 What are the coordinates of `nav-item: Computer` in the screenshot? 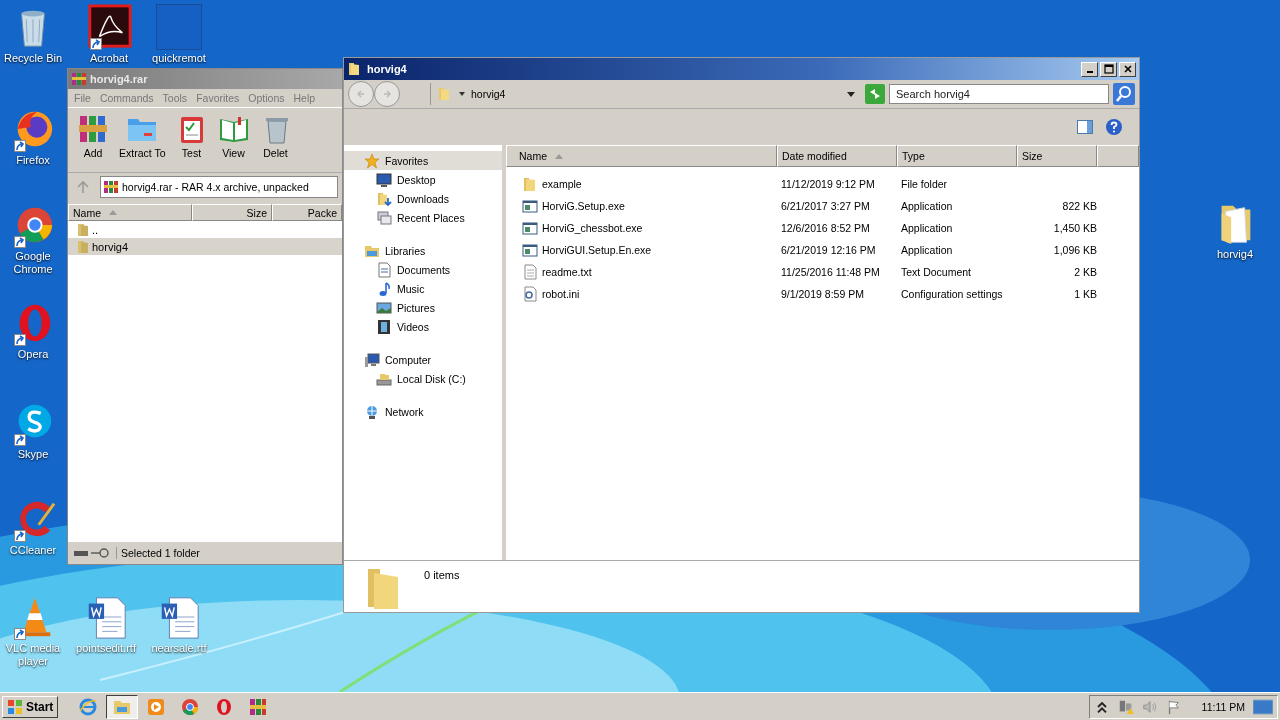 It's located at (423, 359).